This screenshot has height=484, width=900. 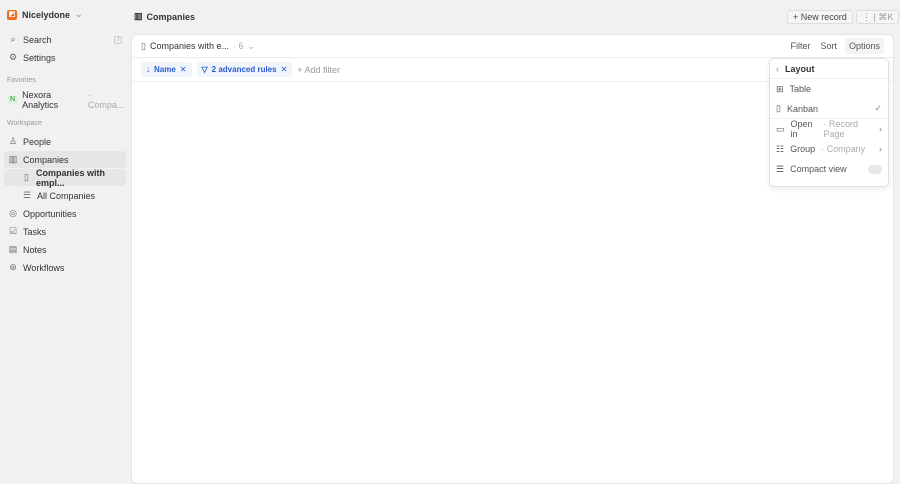 I want to click on settings-label: Settings, so click(x=39, y=57).